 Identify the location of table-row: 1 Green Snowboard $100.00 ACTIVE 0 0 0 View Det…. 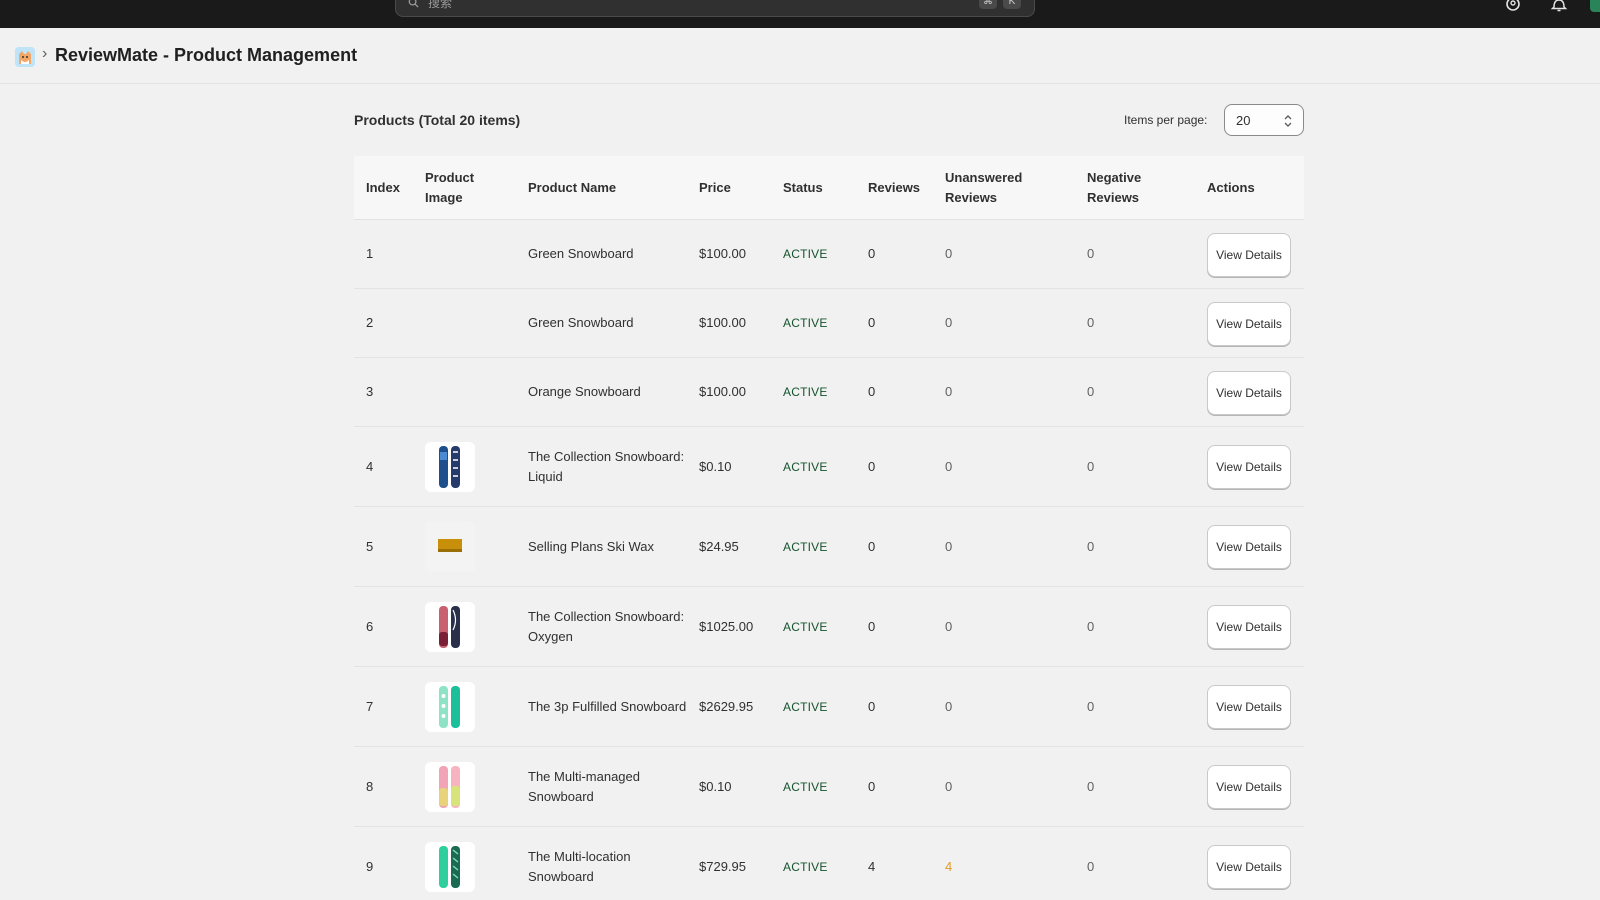
(829, 254).